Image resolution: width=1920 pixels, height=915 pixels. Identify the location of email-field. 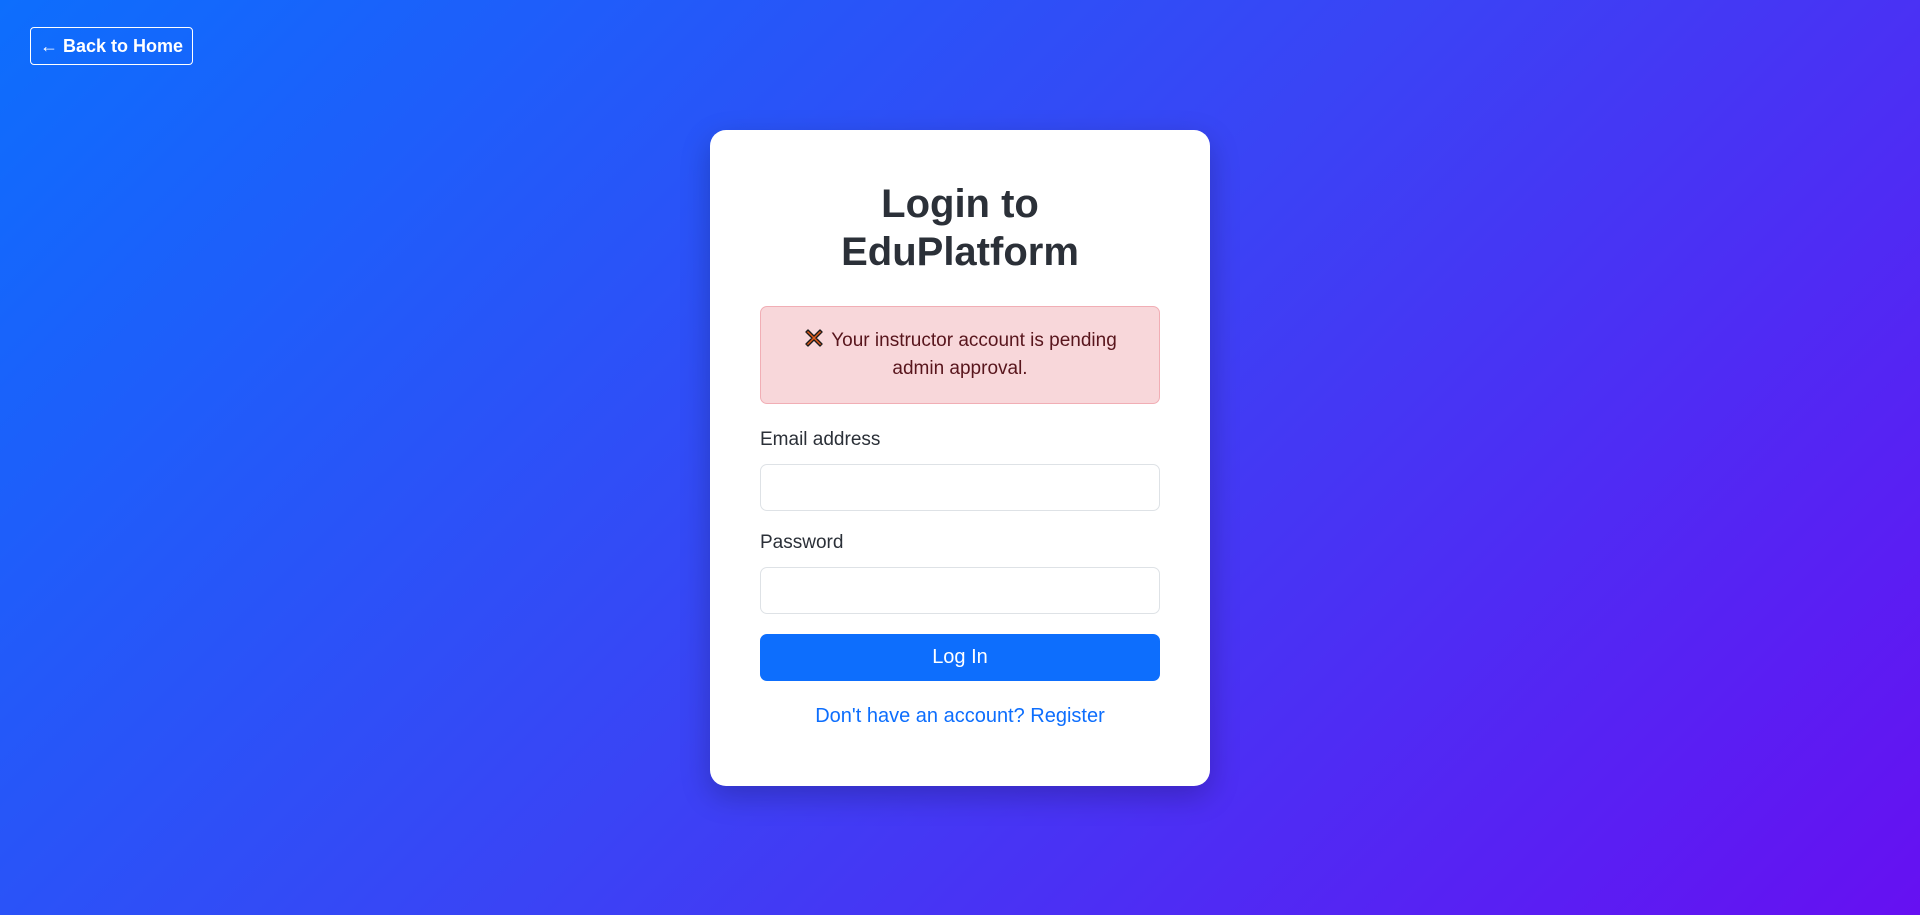
(960, 487).